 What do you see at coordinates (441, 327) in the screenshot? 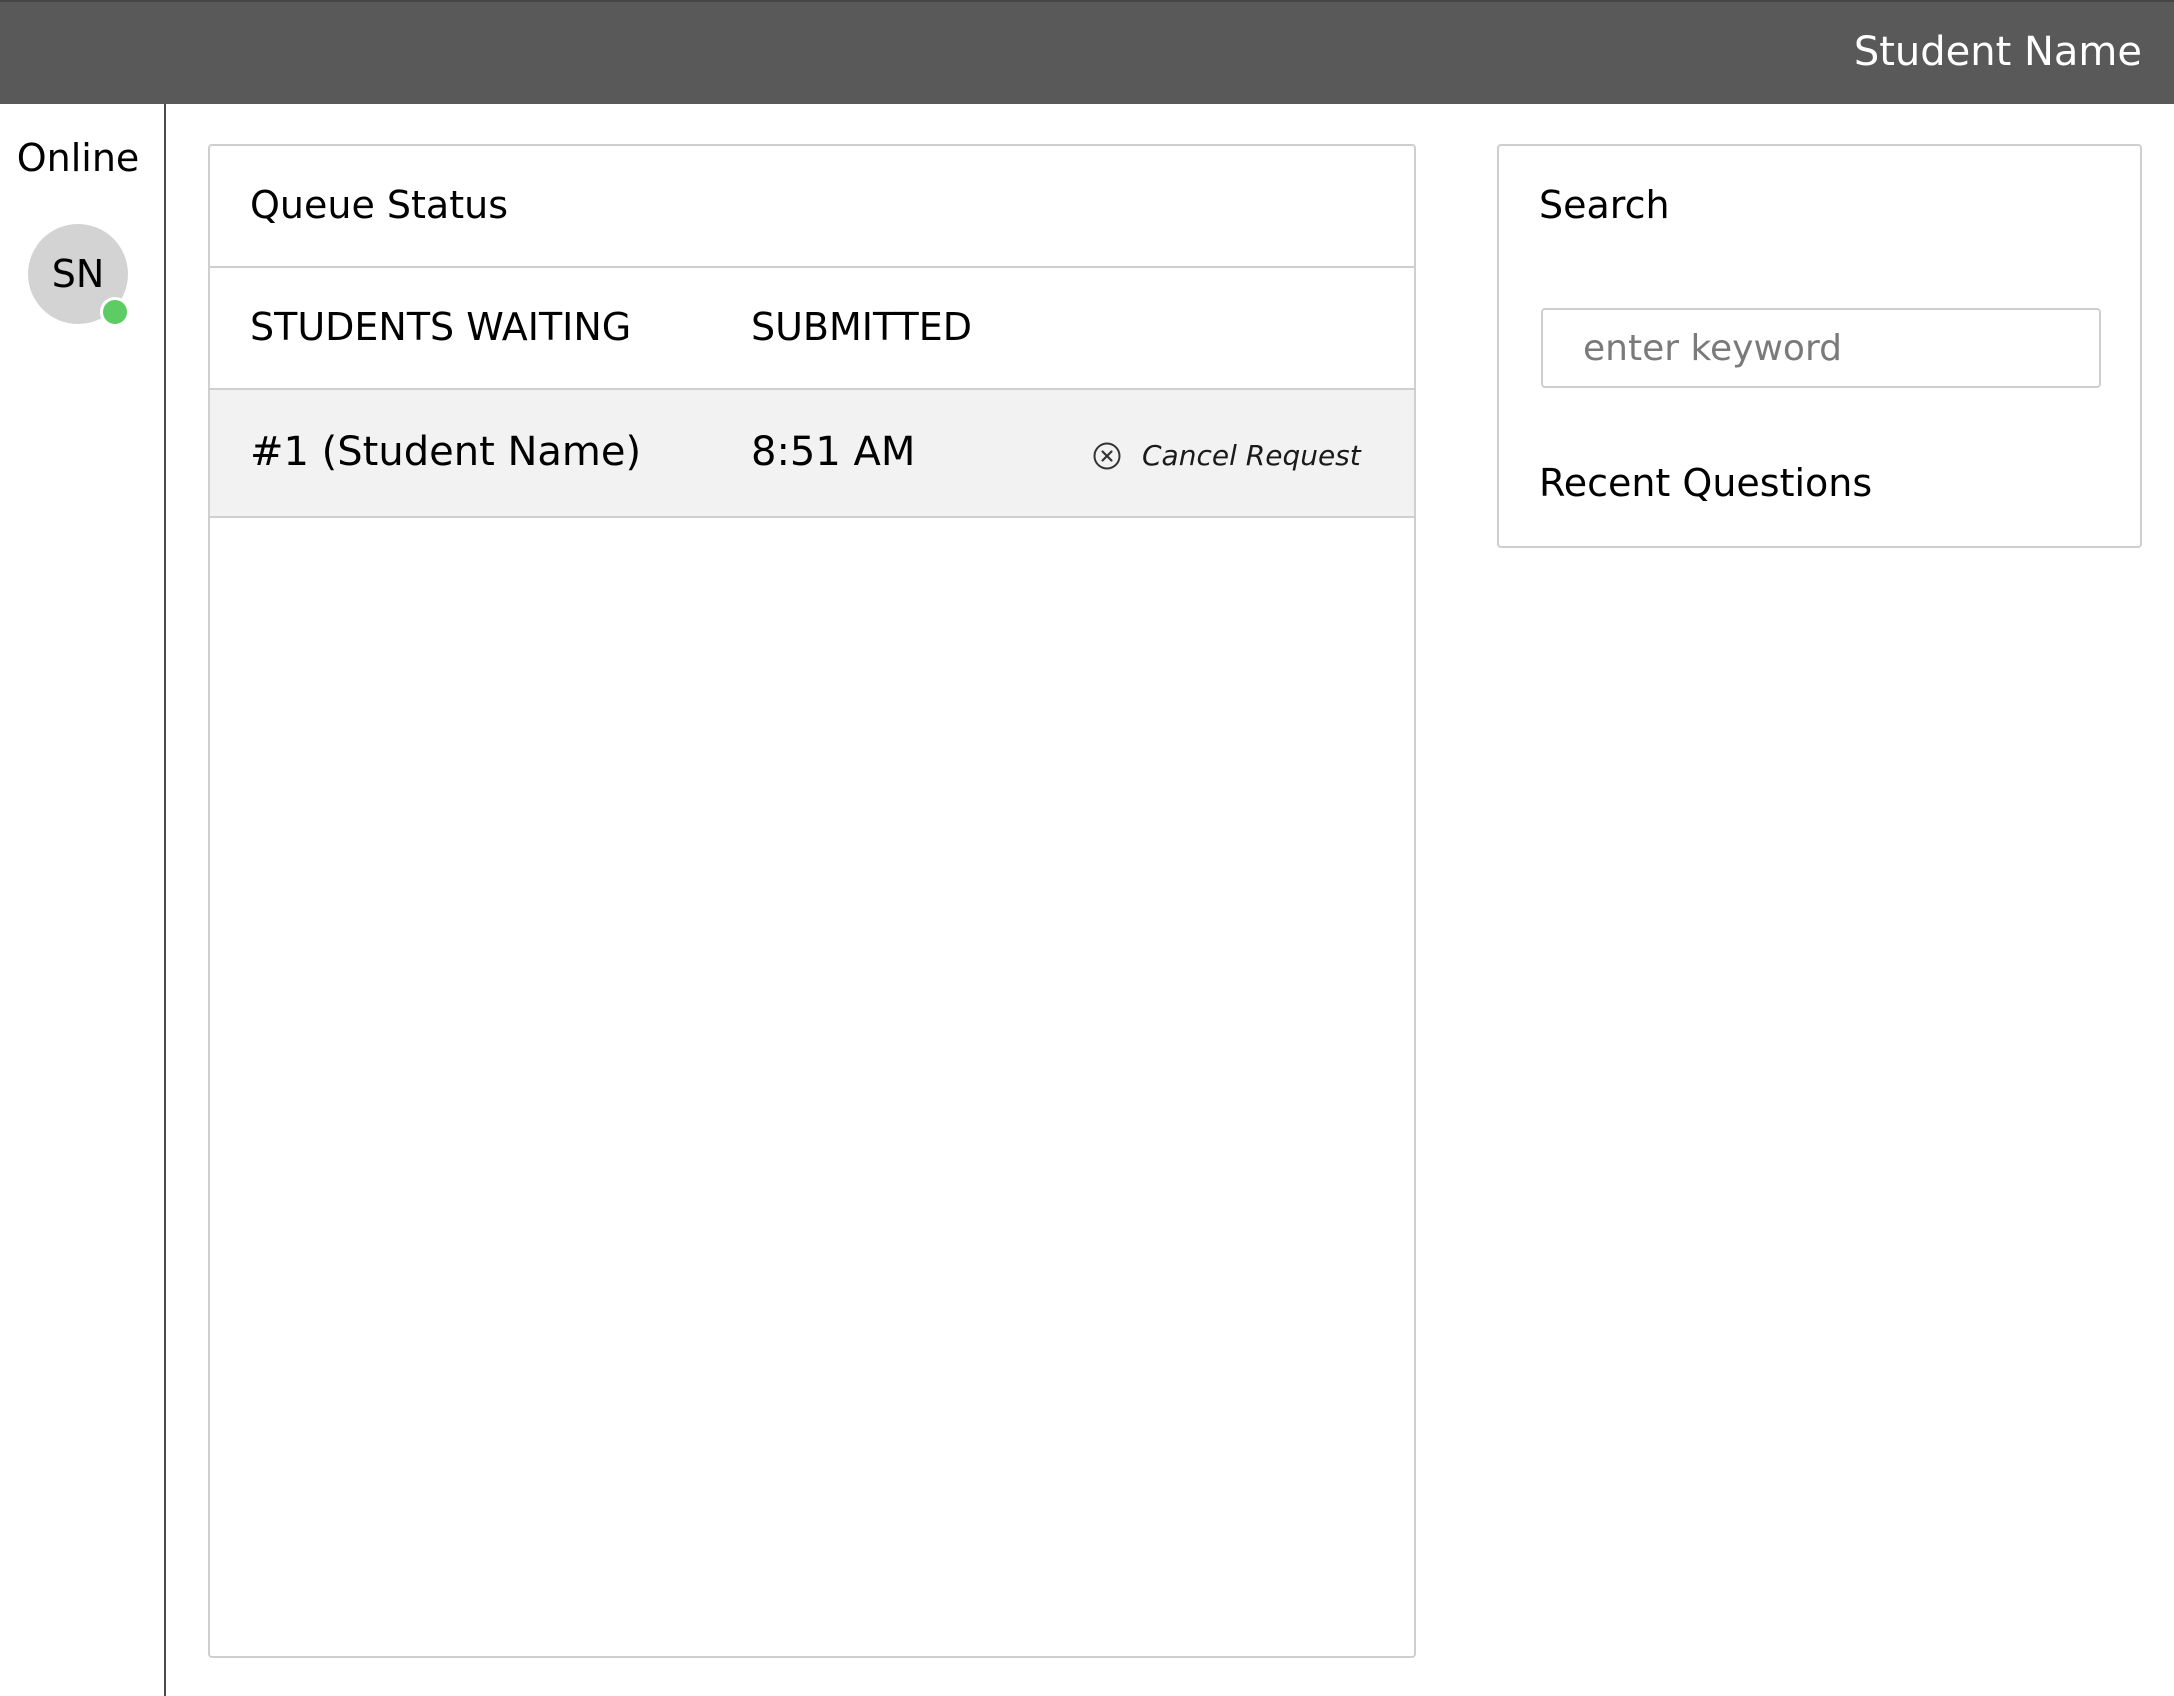
I see `column-header-students-waiting: STUDENTS WAITING` at bounding box center [441, 327].